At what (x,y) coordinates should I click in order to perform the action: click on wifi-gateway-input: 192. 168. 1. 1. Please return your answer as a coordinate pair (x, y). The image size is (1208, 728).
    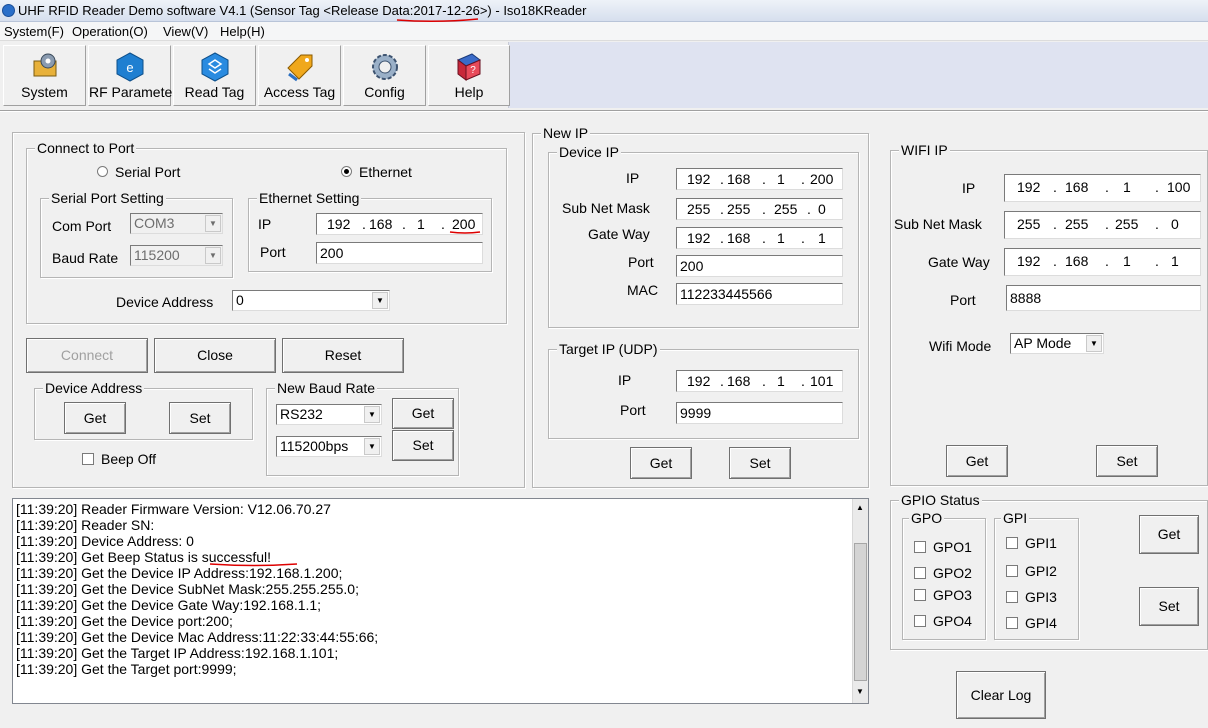
    Looking at the image, I should click on (1102, 262).